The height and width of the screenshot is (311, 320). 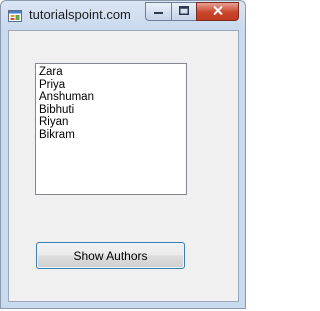 What do you see at coordinates (112, 72) in the screenshot?
I see `list-item: Zara` at bounding box center [112, 72].